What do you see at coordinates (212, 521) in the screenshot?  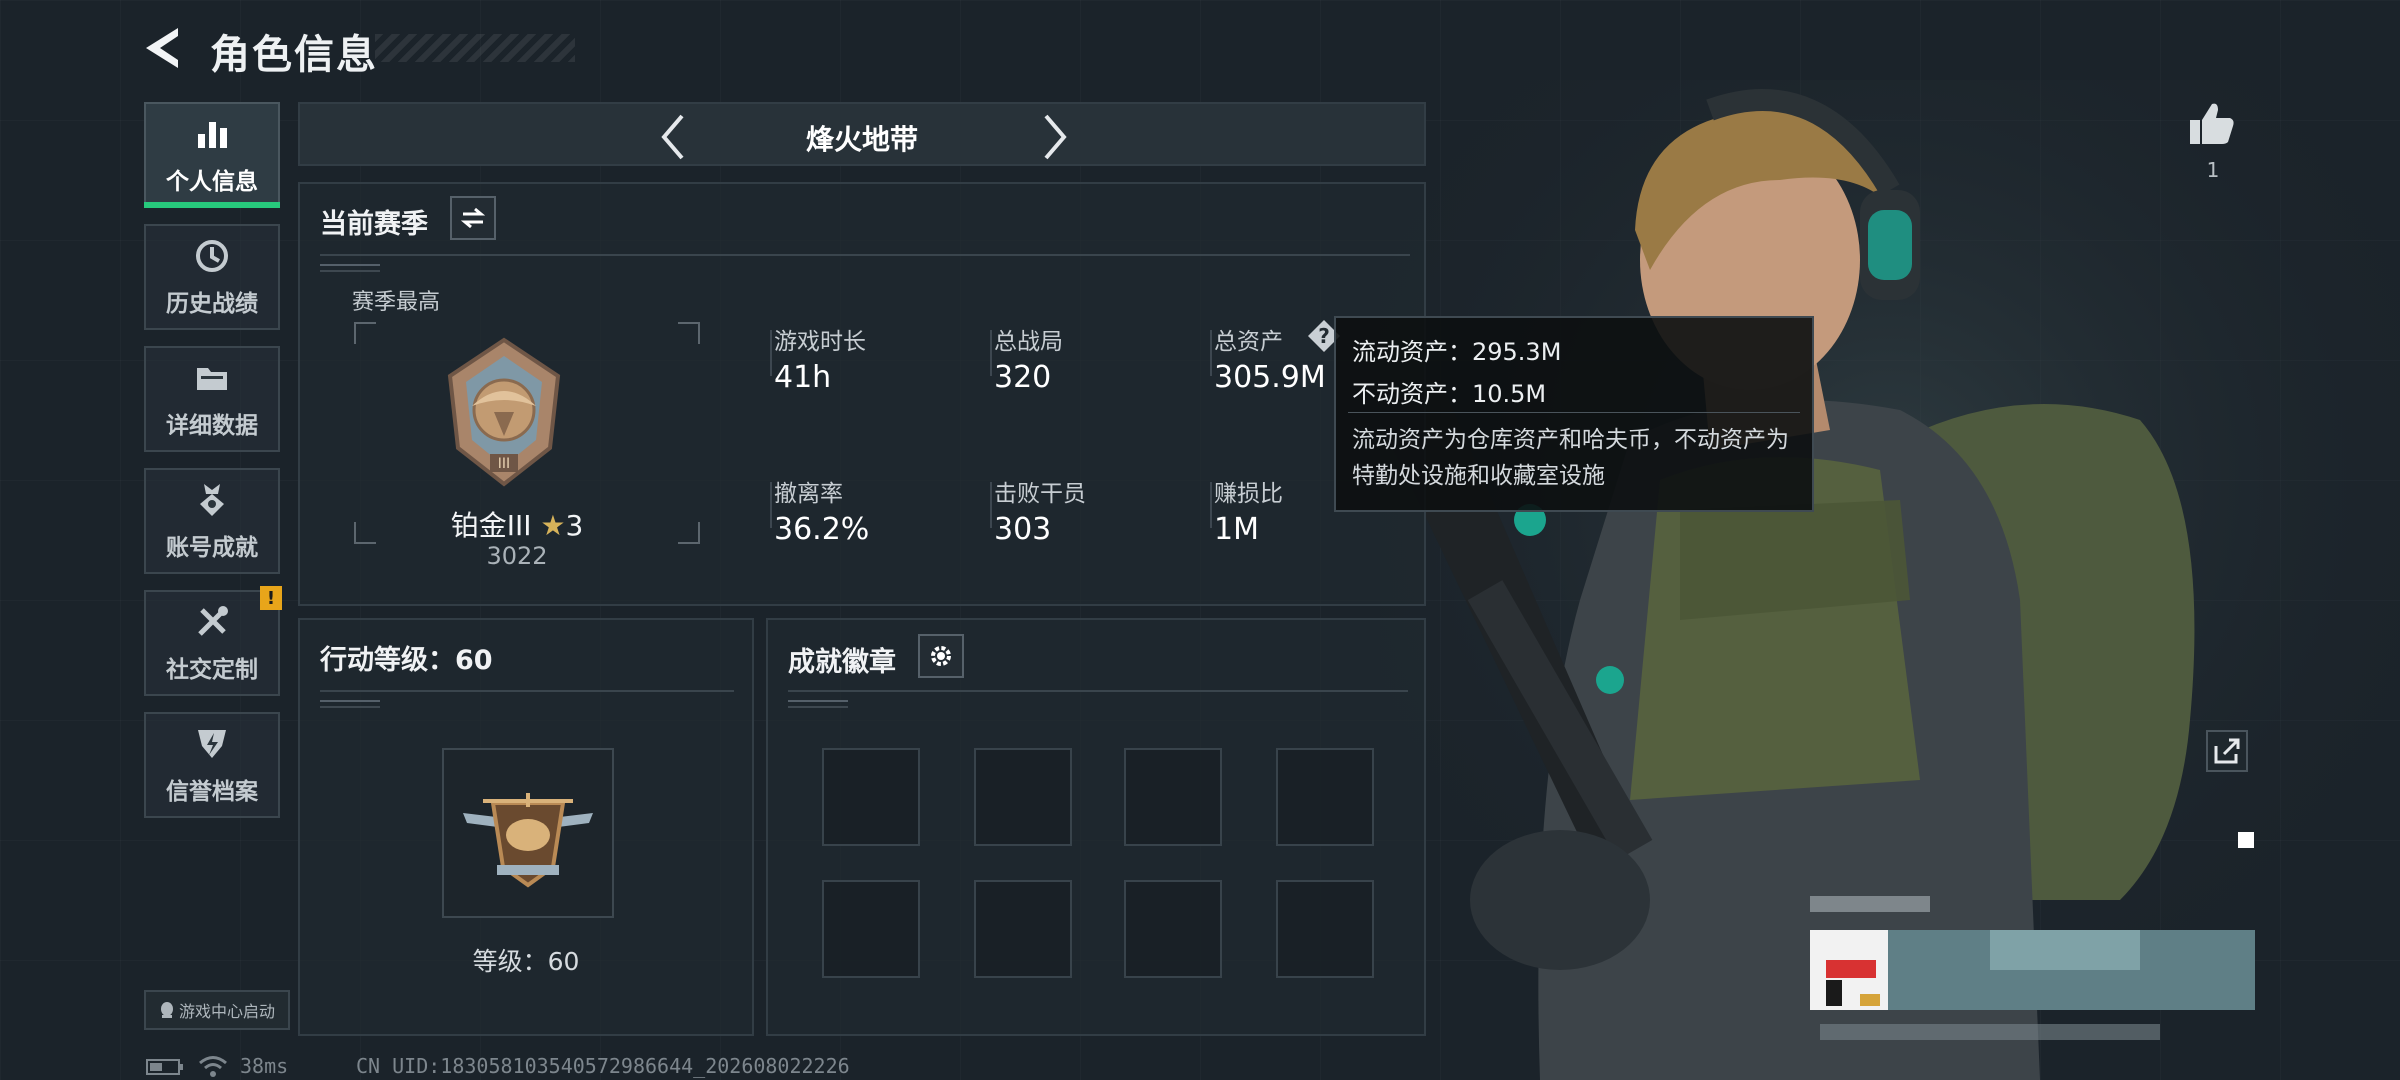 I see `sidebar-item-achievements: 账号成就` at bounding box center [212, 521].